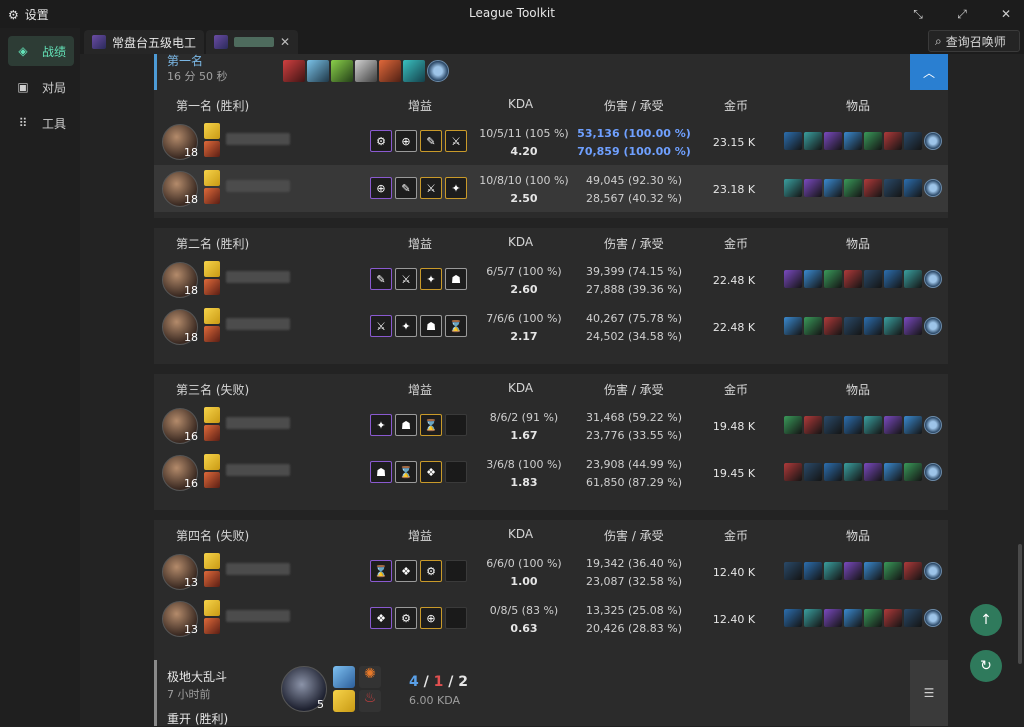 The height and width of the screenshot is (727, 1024). I want to click on kda-detail: 6/6/0 (100 %), so click(524, 563).